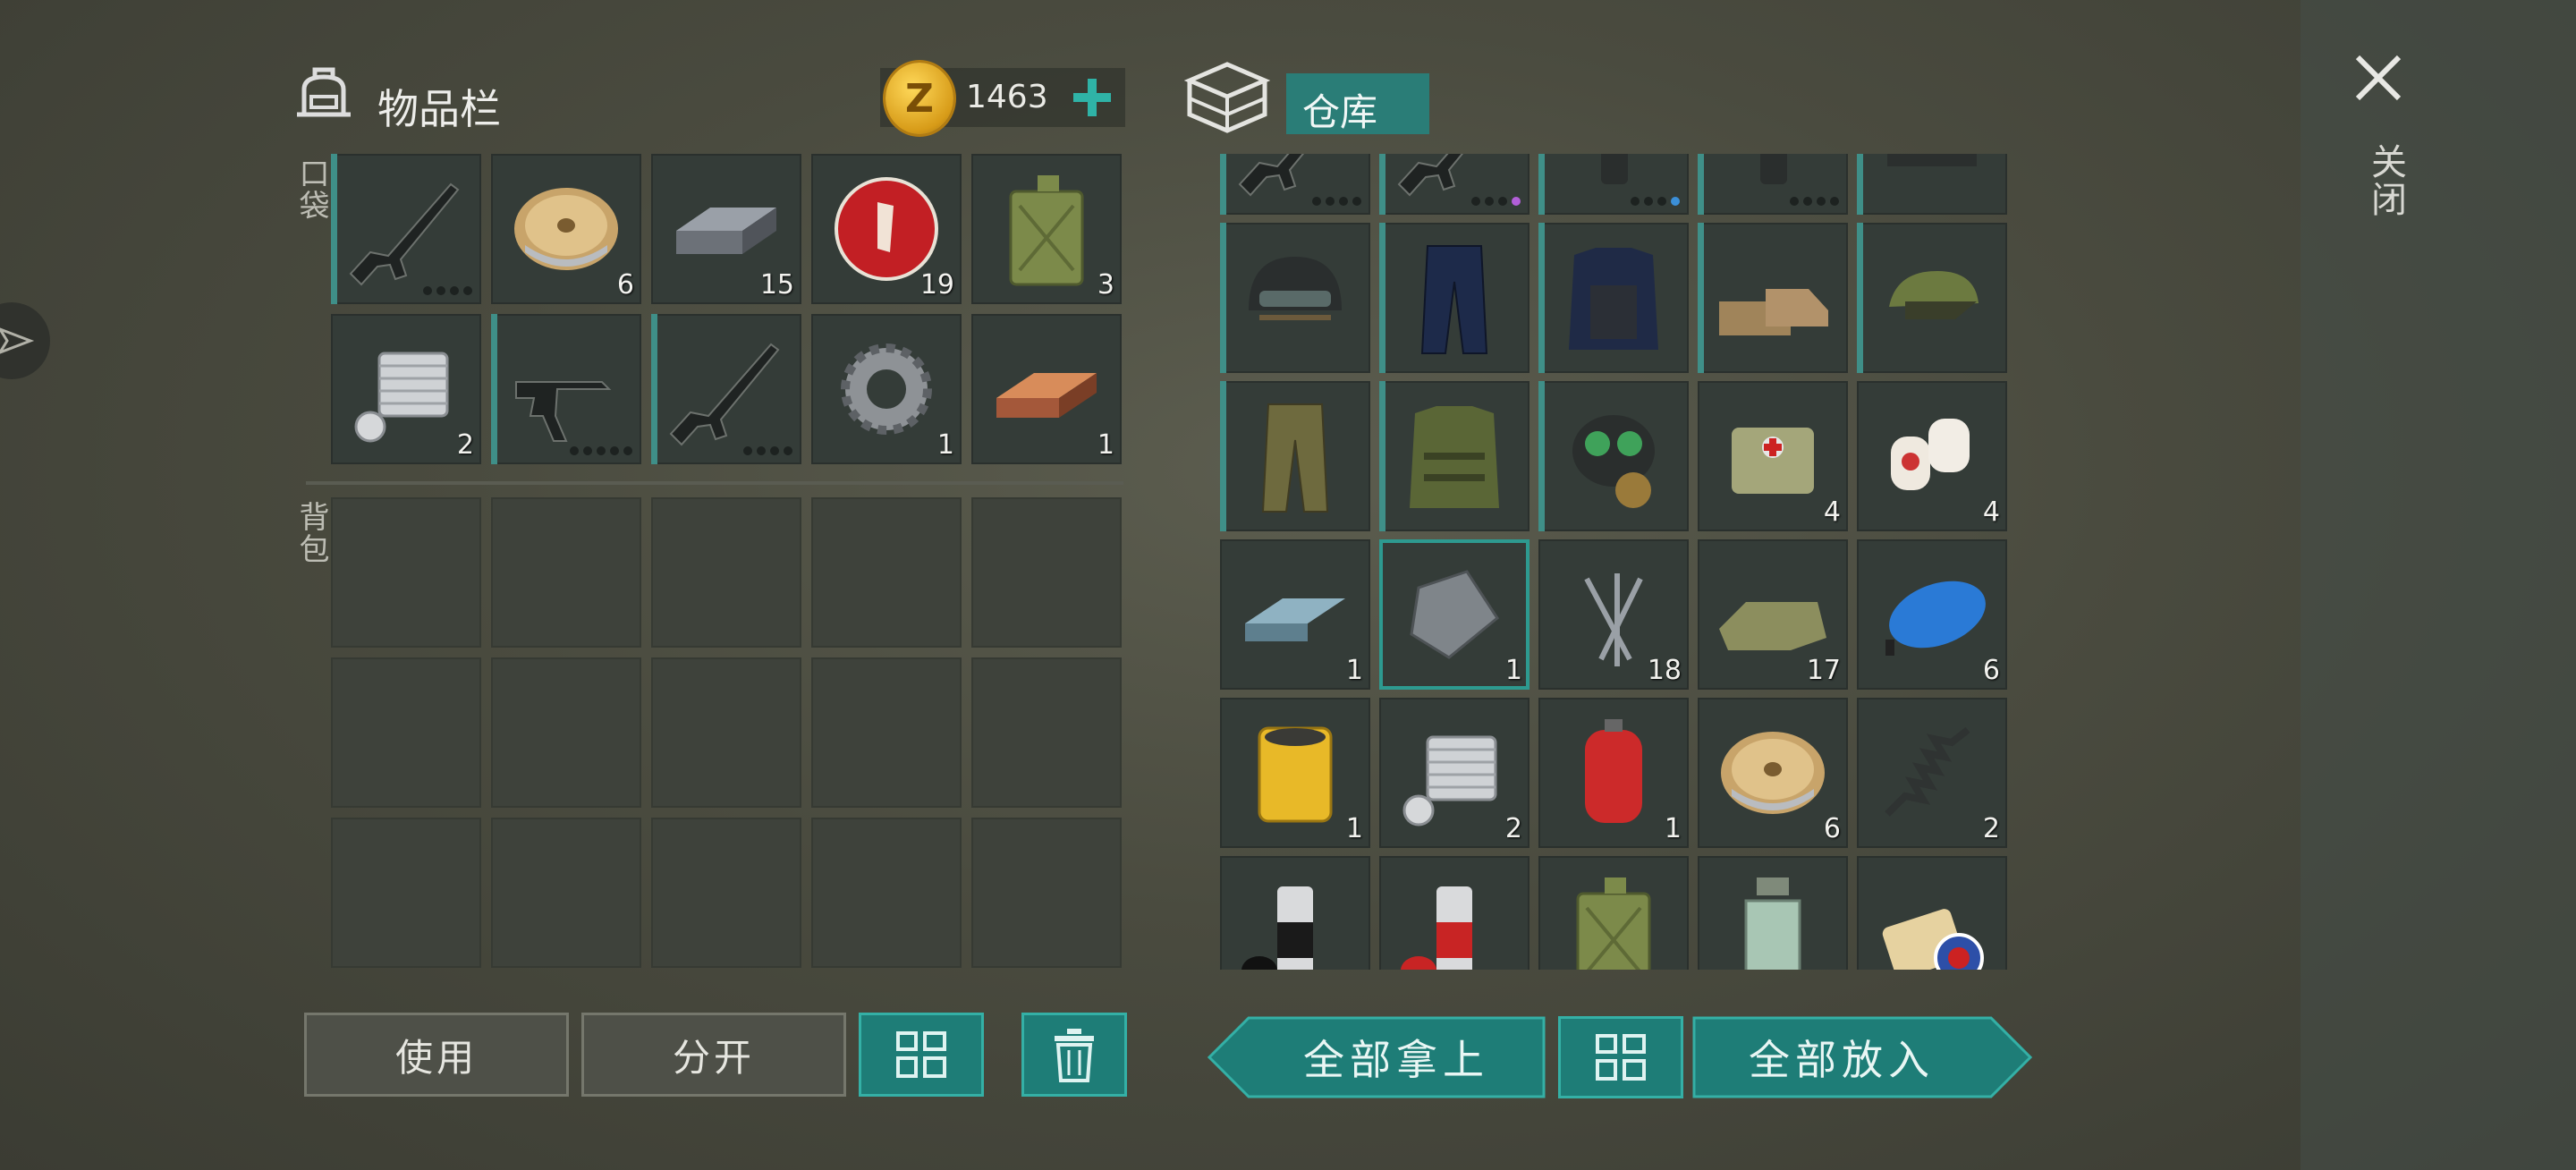  Describe the element at coordinates (1613, 614) in the screenshot. I see `storage-slot: 18` at that location.